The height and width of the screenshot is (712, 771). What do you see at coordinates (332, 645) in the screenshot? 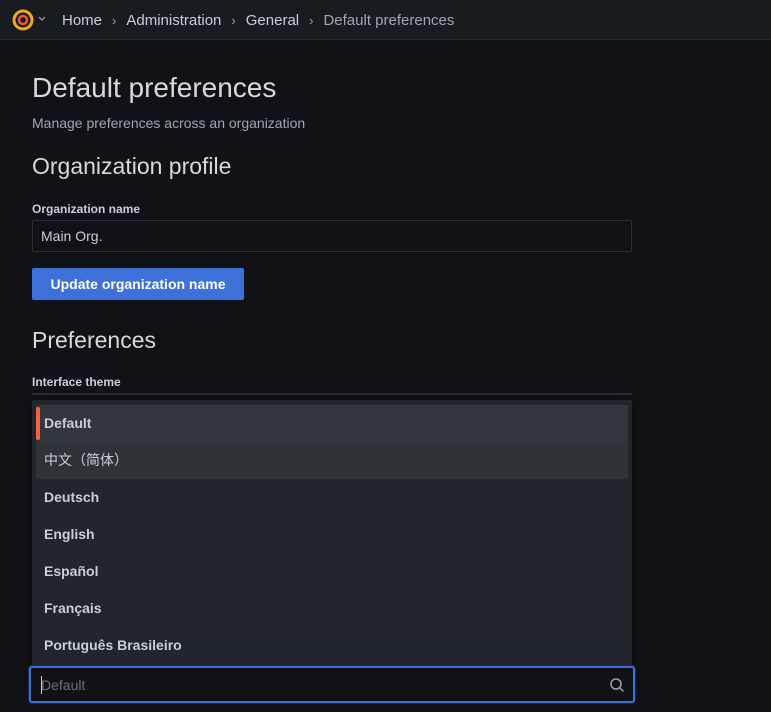
I see `language-option-portugues: Português Brasileiro` at bounding box center [332, 645].